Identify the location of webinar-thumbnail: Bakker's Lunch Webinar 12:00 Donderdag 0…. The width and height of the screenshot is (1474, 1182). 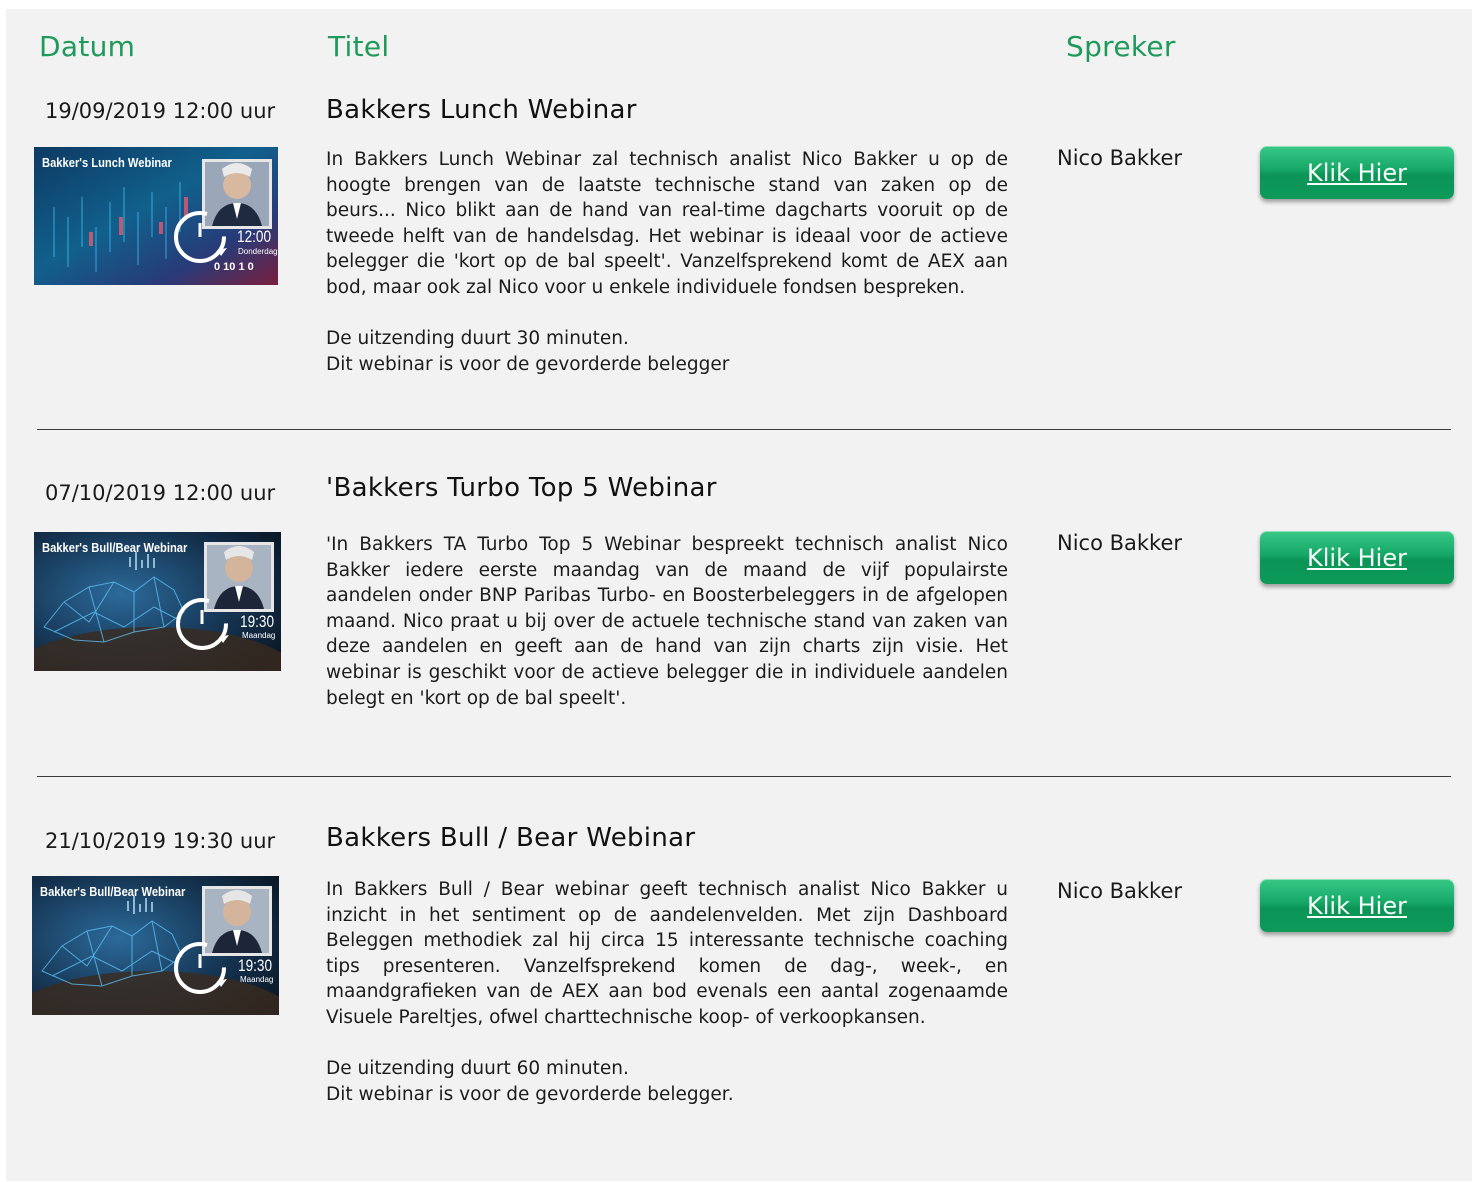
(156, 216).